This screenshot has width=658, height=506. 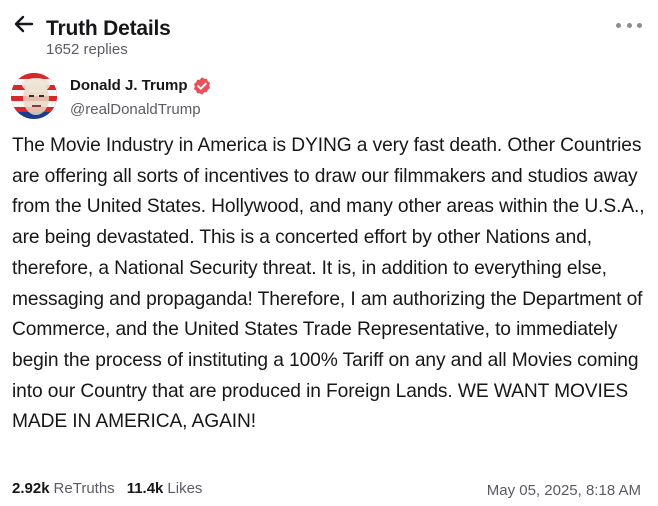 I want to click on likes-count: 11.4k, so click(x=145, y=488).